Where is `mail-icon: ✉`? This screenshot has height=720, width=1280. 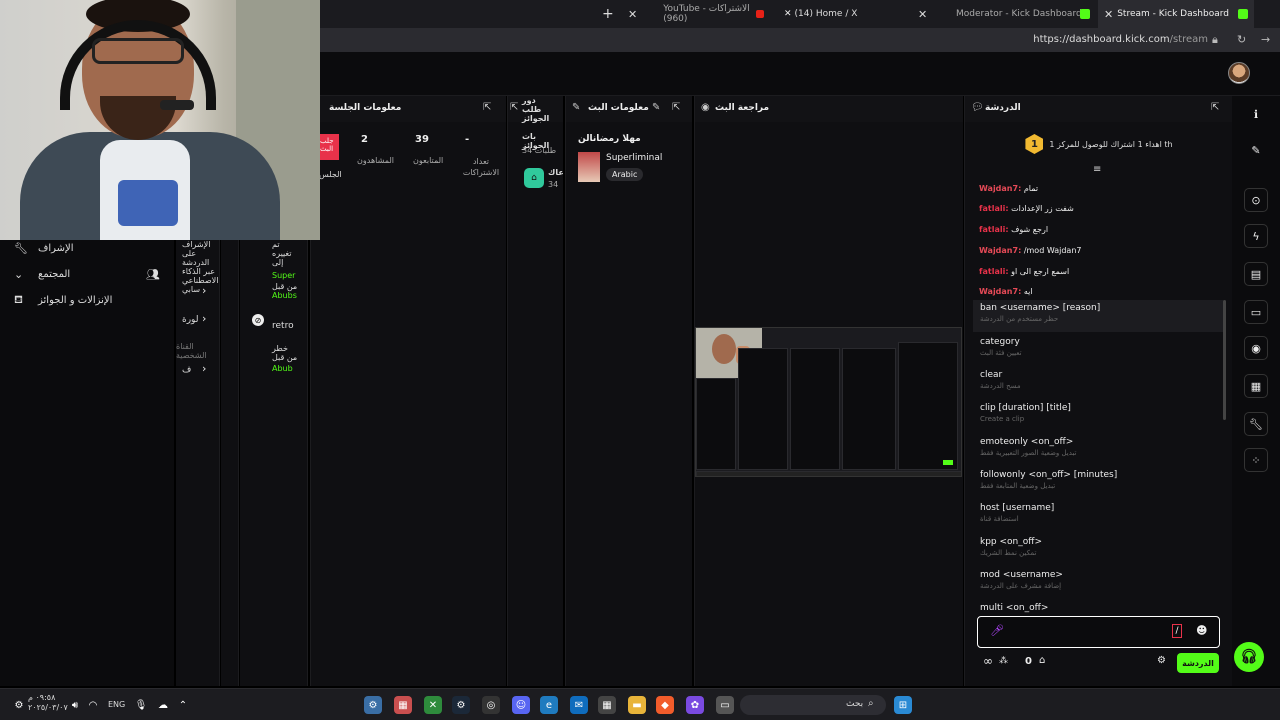
mail-icon: ✉ is located at coordinates (579, 705).